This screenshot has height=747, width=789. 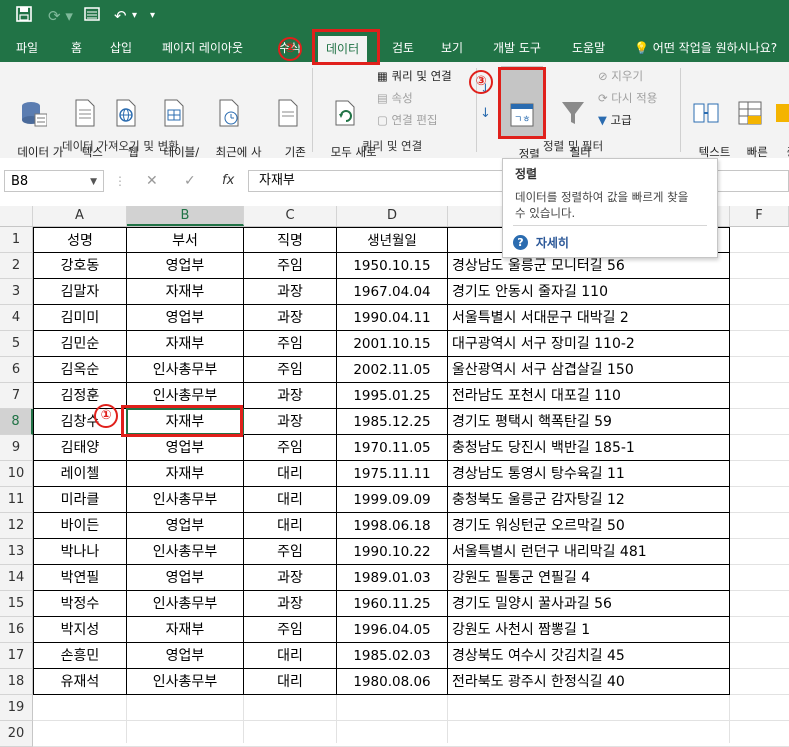 What do you see at coordinates (190, 181) in the screenshot?
I see `enter-icon: ✓` at bounding box center [190, 181].